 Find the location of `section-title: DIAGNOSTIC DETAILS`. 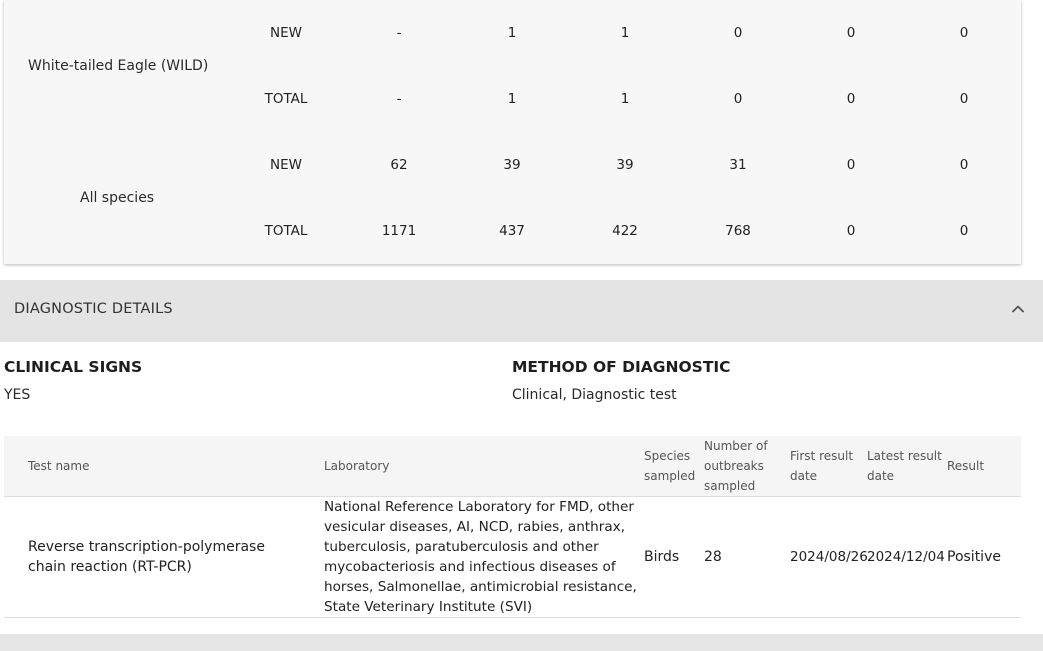

section-title: DIAGNOSTIC DETAILS is located at coordinates (93, 309).